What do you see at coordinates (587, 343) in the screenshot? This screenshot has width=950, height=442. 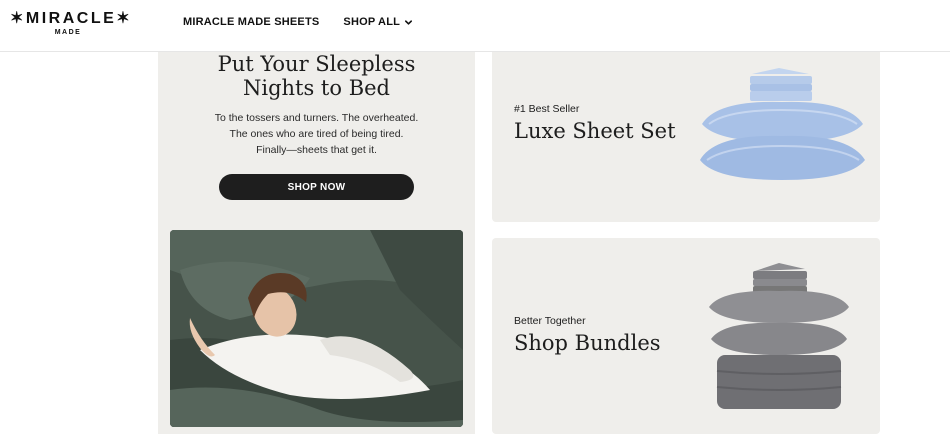 I see `card-title: Shop Bundles` at bounding box center [587, 343].